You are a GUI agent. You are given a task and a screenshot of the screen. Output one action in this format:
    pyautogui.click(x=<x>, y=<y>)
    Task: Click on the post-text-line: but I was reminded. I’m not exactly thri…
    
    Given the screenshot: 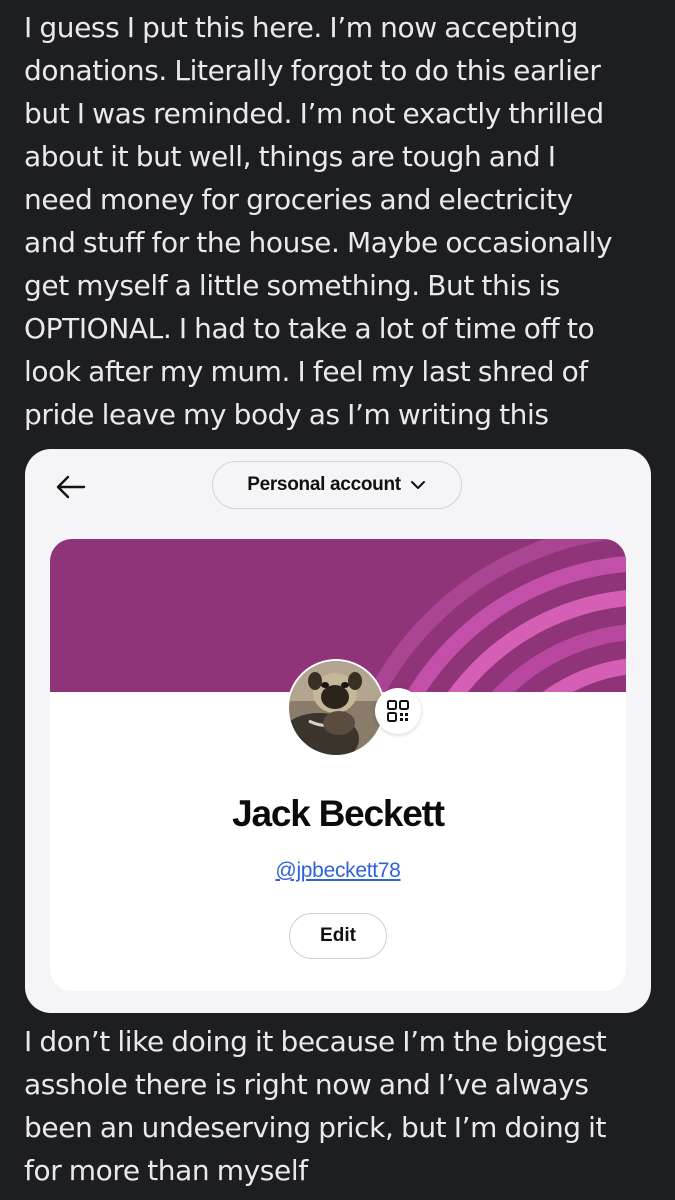 What is the action you would take?
    pyautogui.click(x=314, y=113)
    